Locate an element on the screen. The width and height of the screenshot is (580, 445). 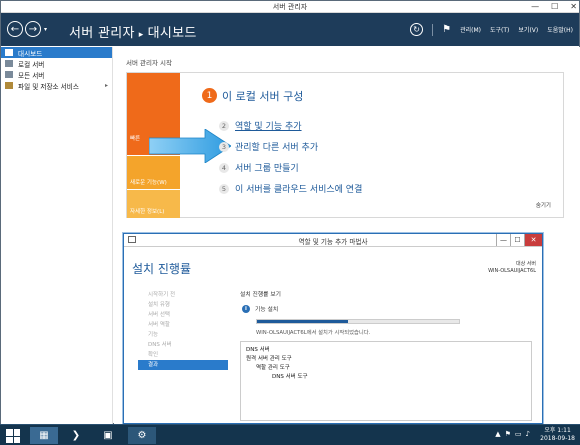
network-icon: ▭ is located at coordinates (518, 434).